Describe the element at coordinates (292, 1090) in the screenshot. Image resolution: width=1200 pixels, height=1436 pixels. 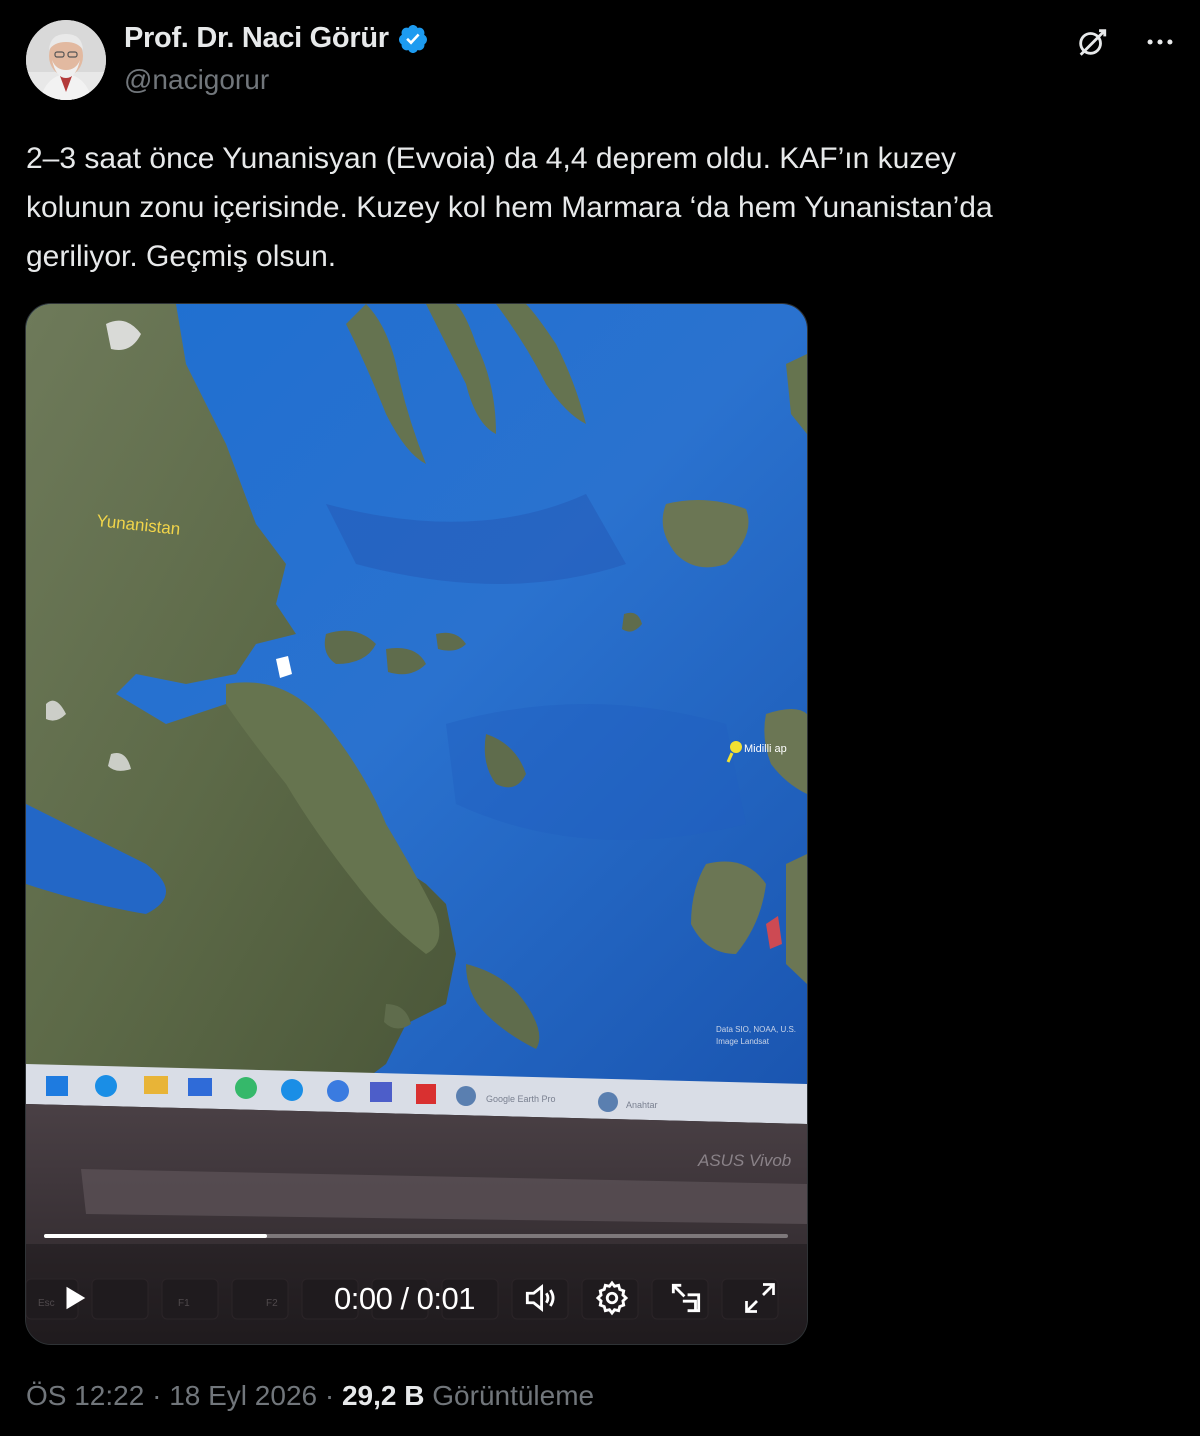
I see `skype-icon` at that location.